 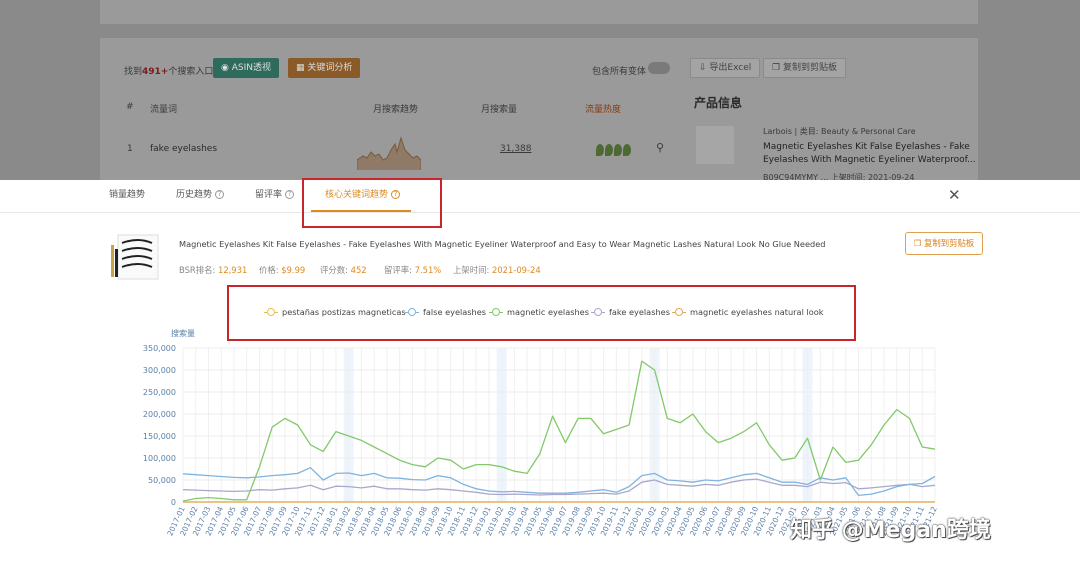 What do you see at coordinates (559, 482) in the screenshot?
I see `series-line-false-eyelashes` at bounding box center [559, 482].